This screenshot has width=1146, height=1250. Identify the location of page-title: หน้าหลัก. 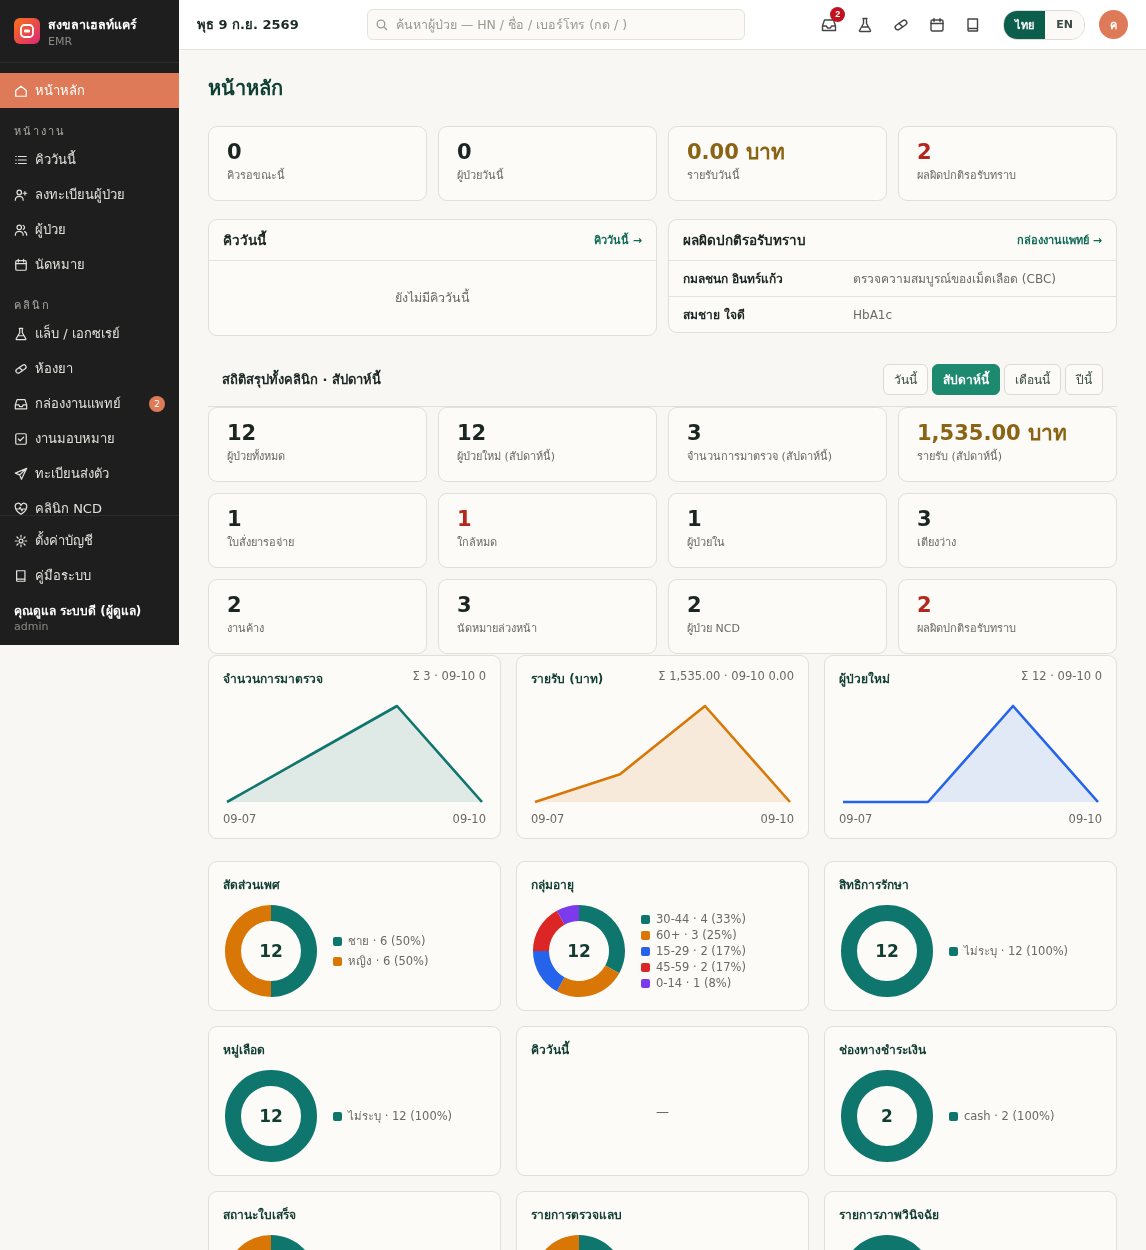
(246, 88).